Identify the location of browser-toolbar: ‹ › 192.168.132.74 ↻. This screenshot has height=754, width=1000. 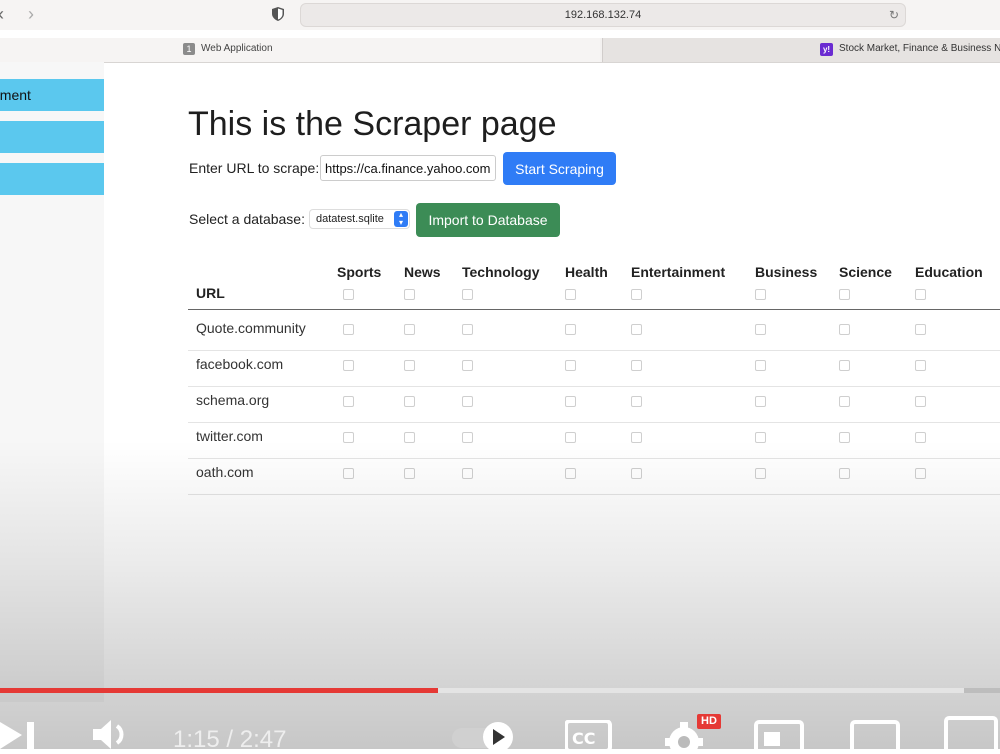
(500, 15).